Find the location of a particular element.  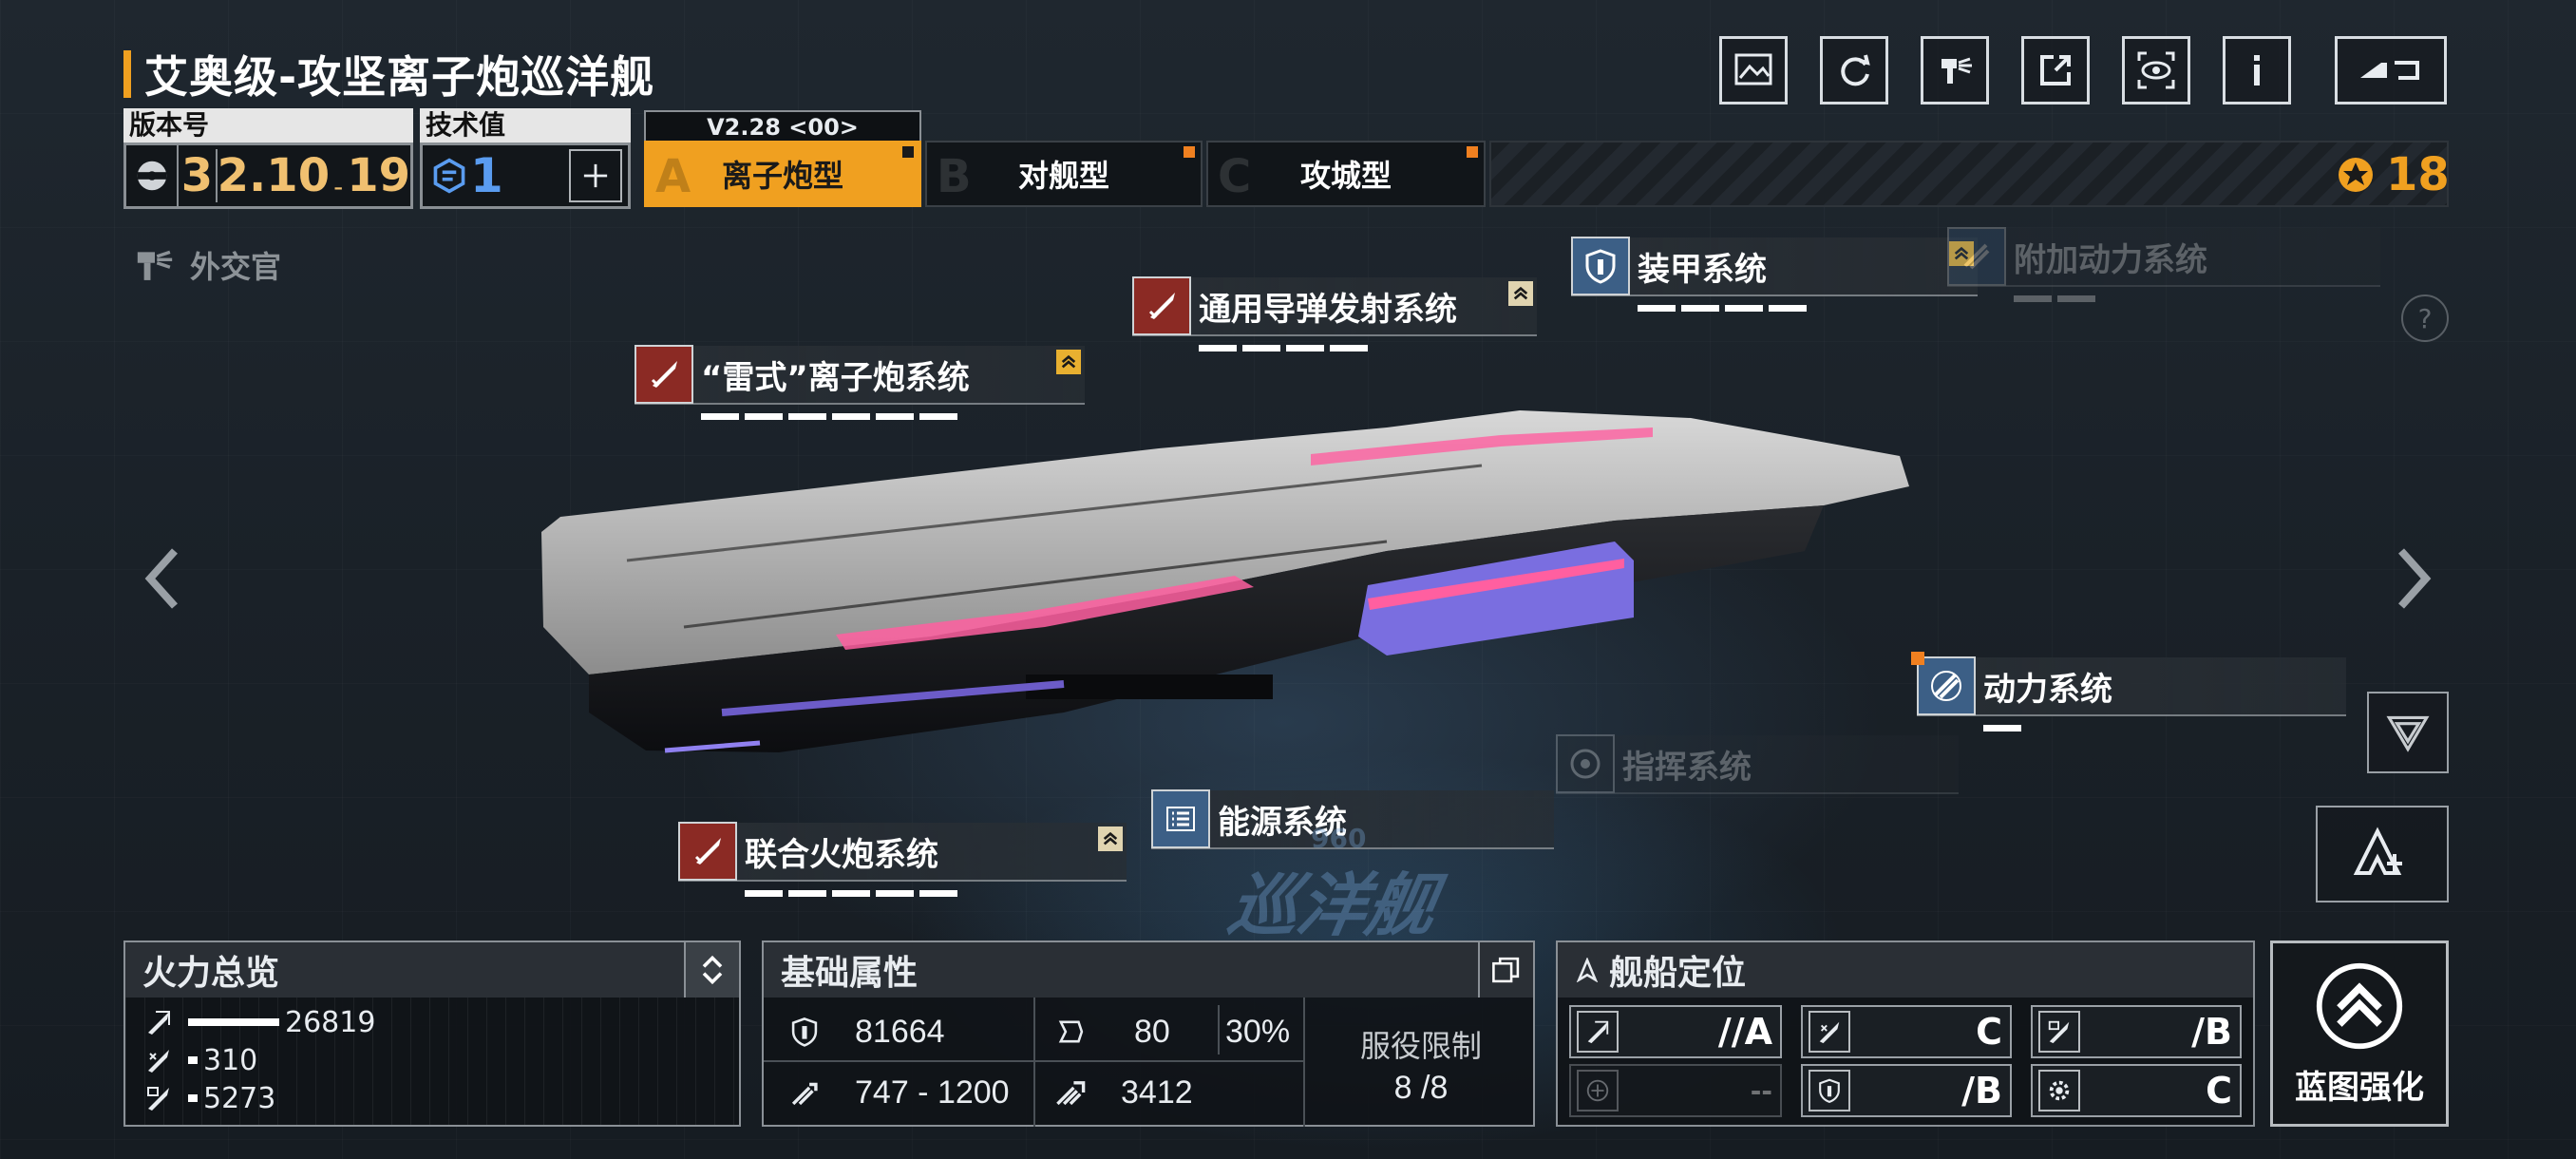

system-missile: 通用导弹发射系统 is located at coordinates (1334, 314).